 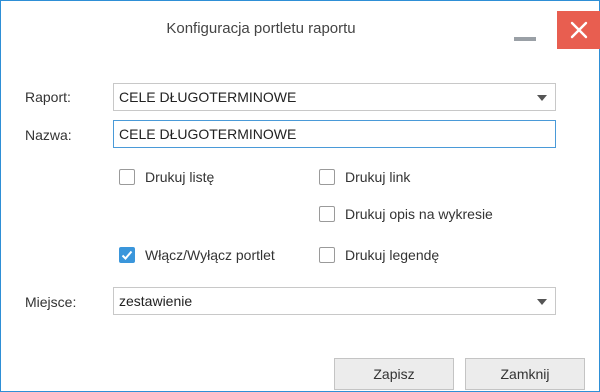 I want to click on close-dialog-button: Zamknij, so click(x=525, y=374).